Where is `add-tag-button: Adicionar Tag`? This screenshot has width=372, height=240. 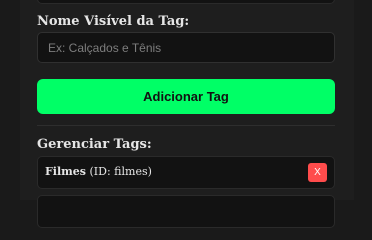
add-tag-button: Adicionar Tag is located at coordinates (186, 96).